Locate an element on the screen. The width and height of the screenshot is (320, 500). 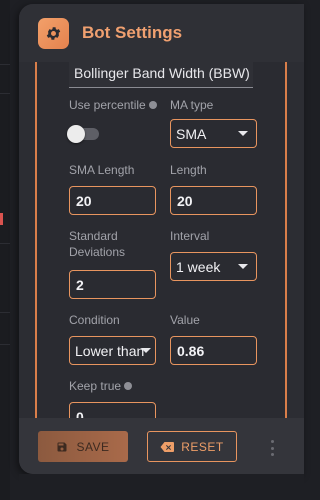
value-label: Value is located at coordinates (185, 320).